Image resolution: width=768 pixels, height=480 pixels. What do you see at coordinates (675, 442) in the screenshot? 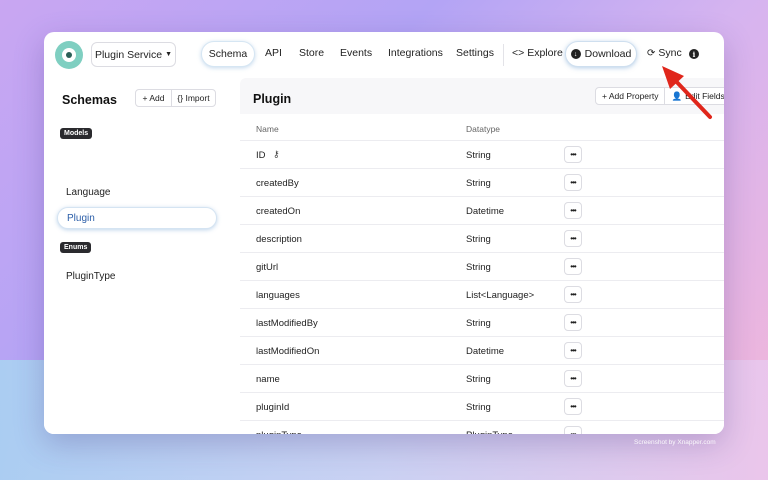
I see `watermark: Screenshot by Xnapper.com` at bounding box center [675, 442].